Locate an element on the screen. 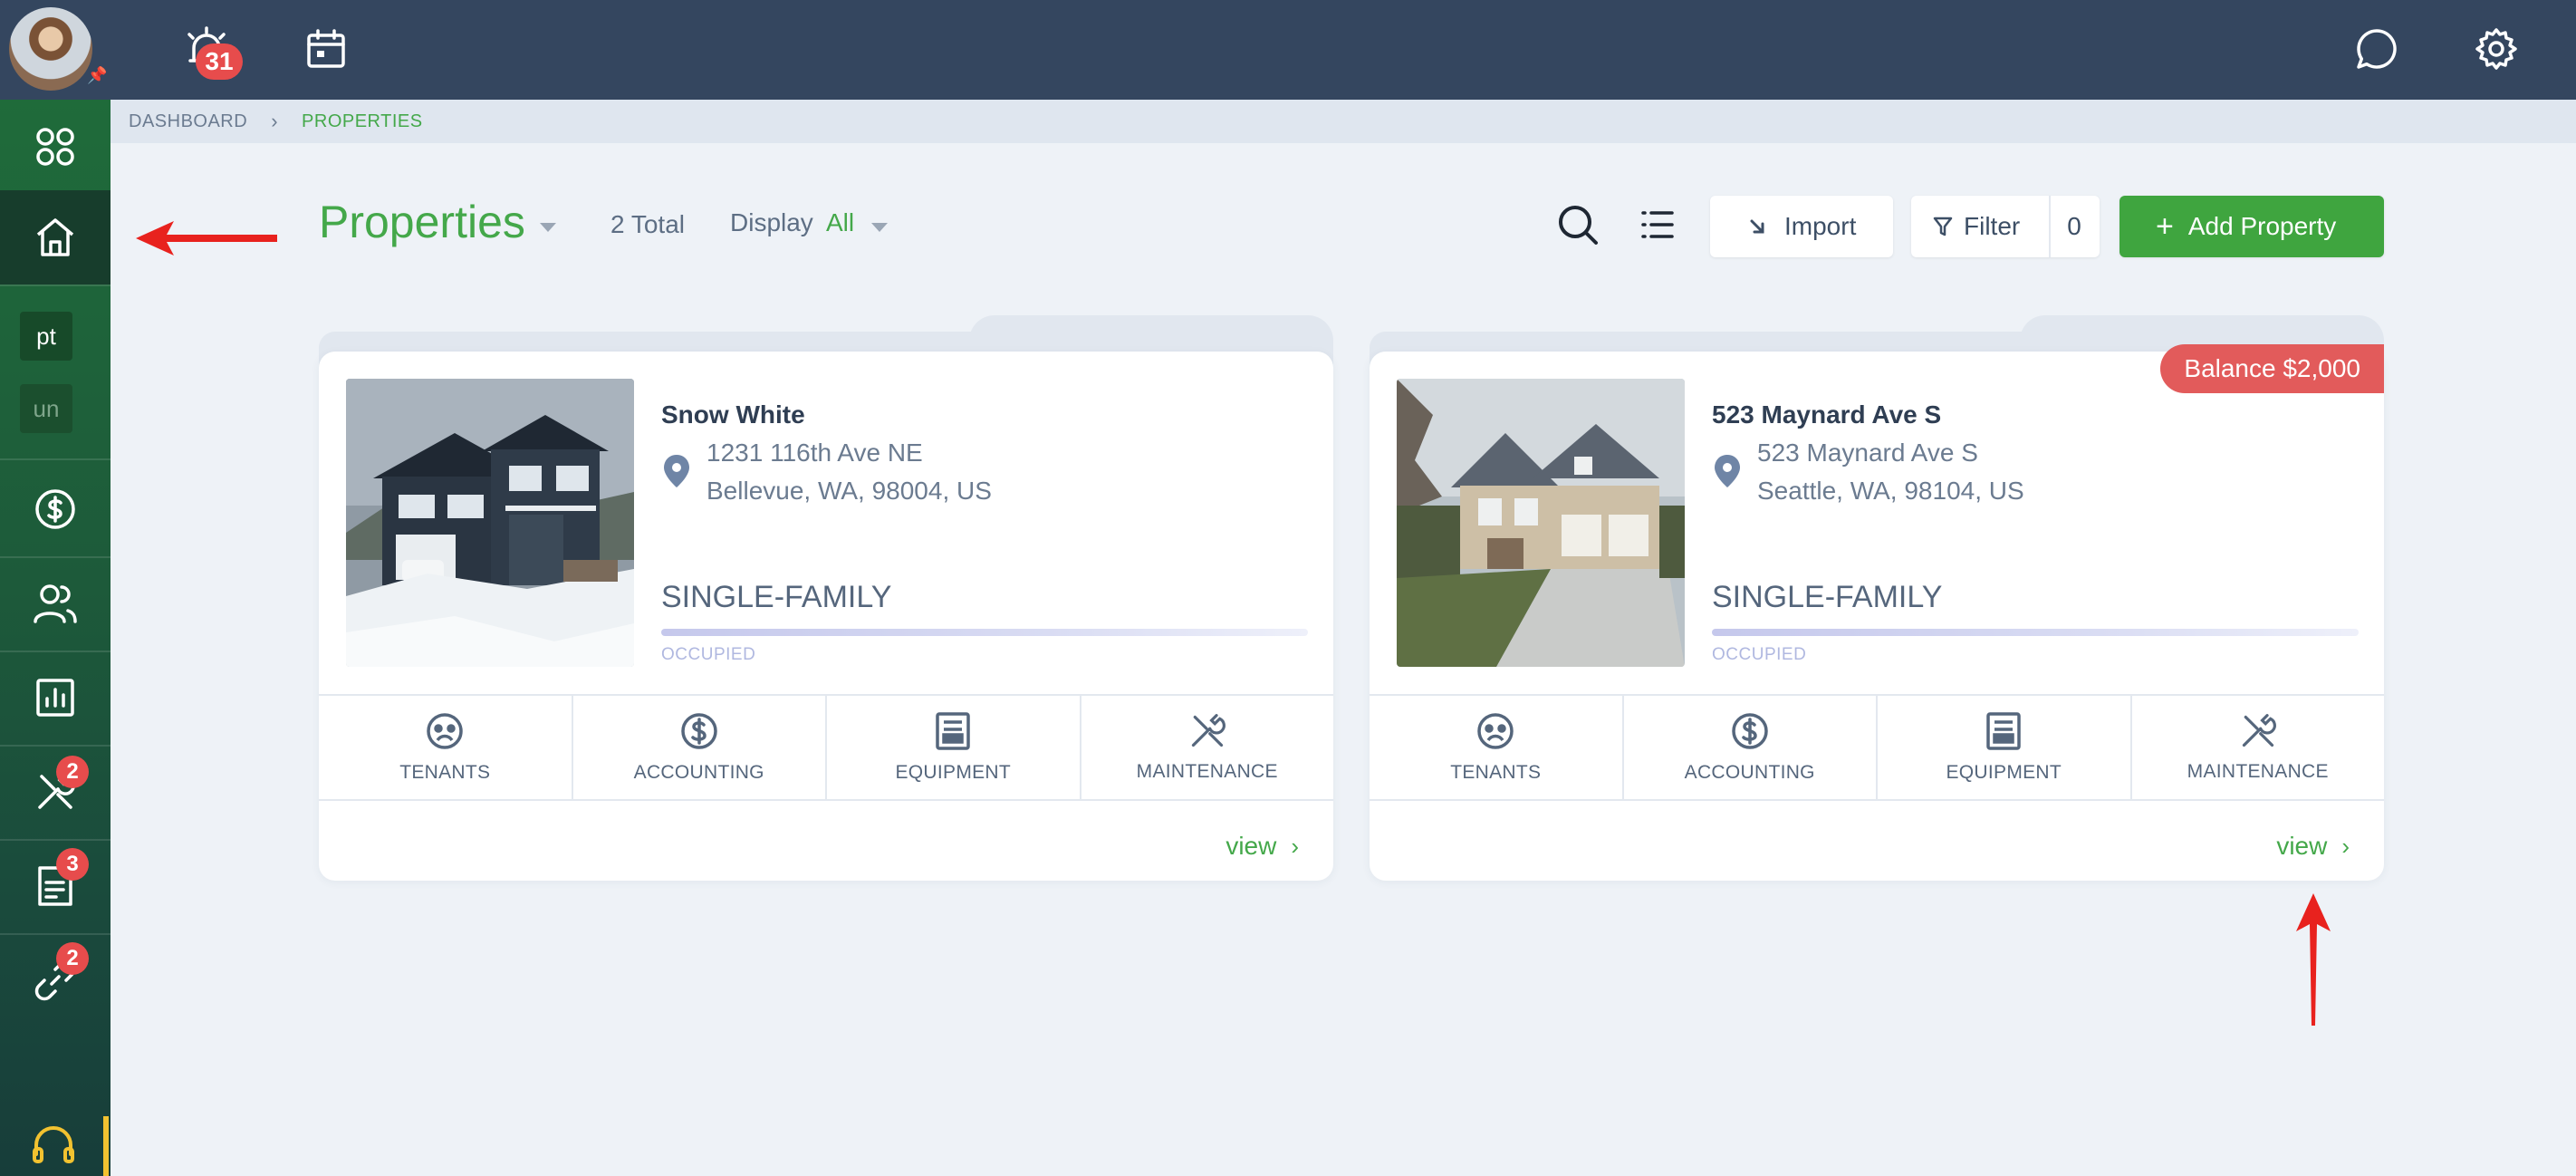 The width and height of the screenshot is (2576, 1176). pin-icon: 📌 is located at coordinates (97, 75).